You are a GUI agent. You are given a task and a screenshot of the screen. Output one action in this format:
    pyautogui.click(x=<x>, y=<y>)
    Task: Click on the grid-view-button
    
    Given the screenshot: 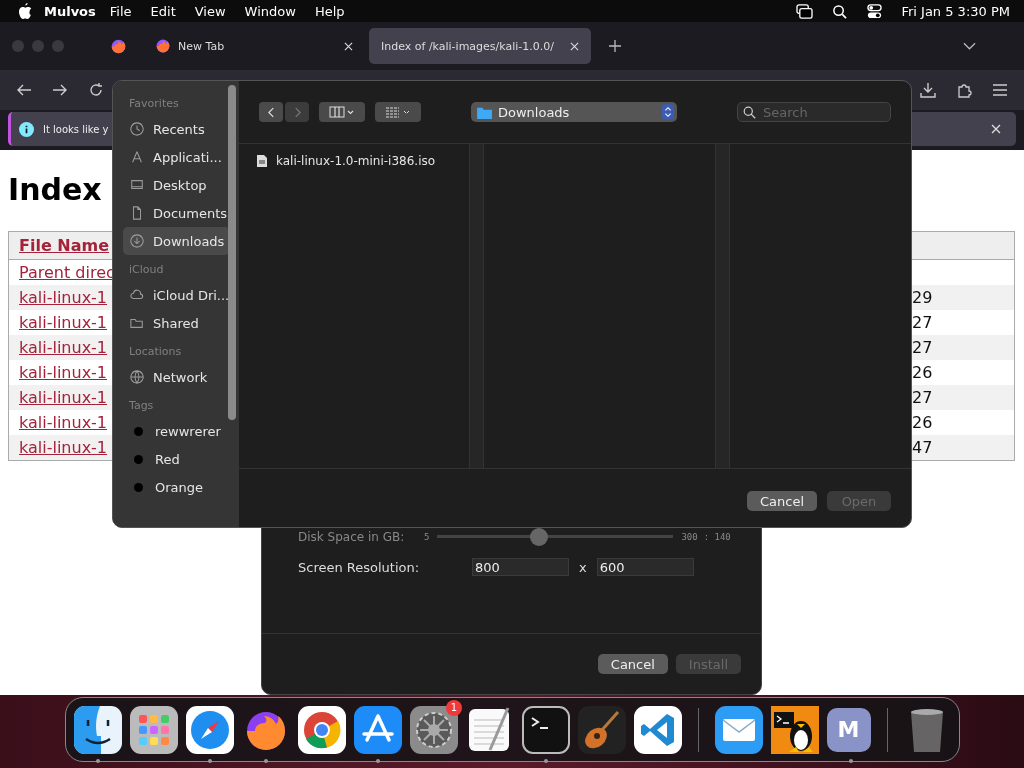 What is the action you would take?
    pyautogui.click(x=398, y=112)
    